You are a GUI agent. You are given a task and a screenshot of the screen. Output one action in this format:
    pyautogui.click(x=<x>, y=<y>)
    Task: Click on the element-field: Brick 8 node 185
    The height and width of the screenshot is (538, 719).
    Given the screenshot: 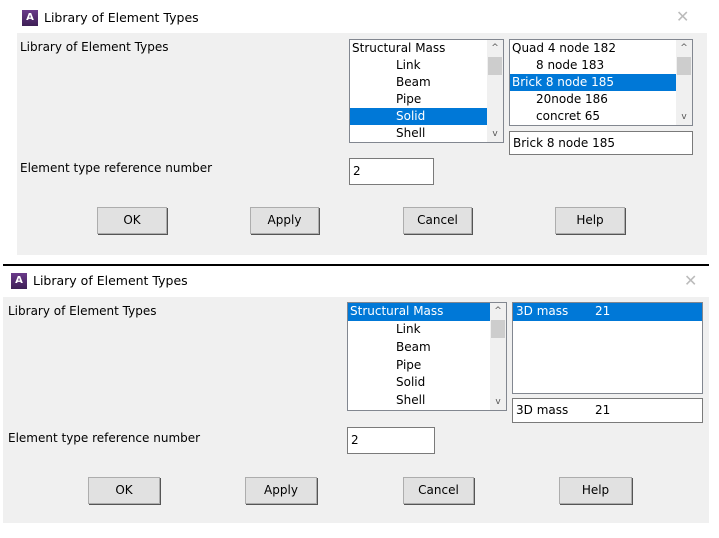 What is the action you would take?
    pyautogui.click(x=601, y=143)
    